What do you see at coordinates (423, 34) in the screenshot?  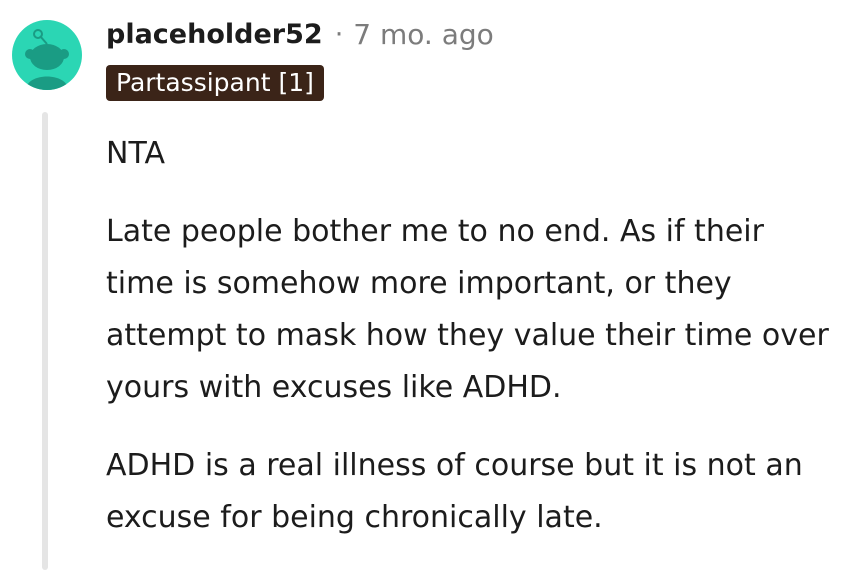 I see `timestamp-link: 7 mo. ago` at bounding box center [423, 34].